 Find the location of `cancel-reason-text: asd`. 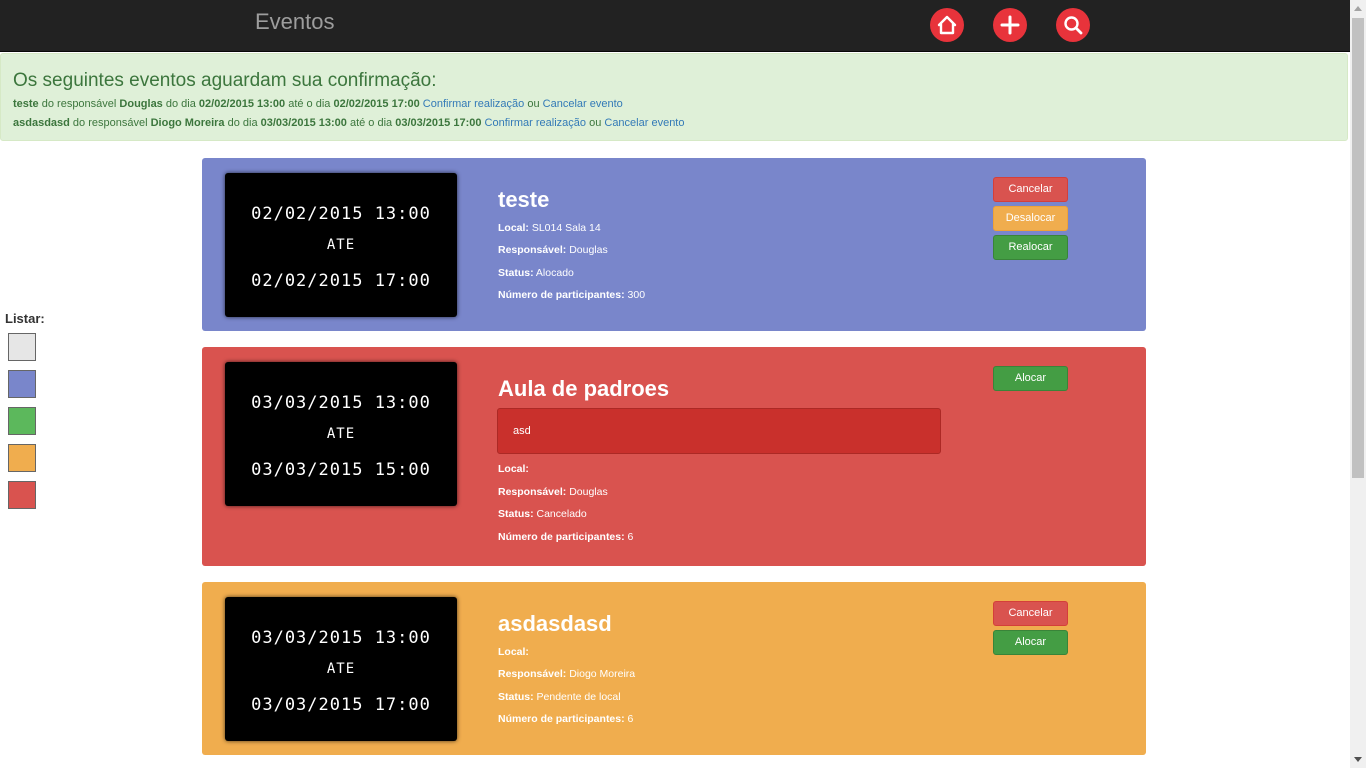

cancel-reason-text: asd is located at coordinates (522, 431).